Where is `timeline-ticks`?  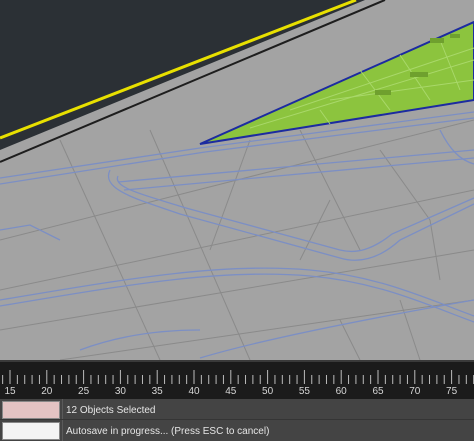 timeline-ticks is located at coordinates (237, 372).